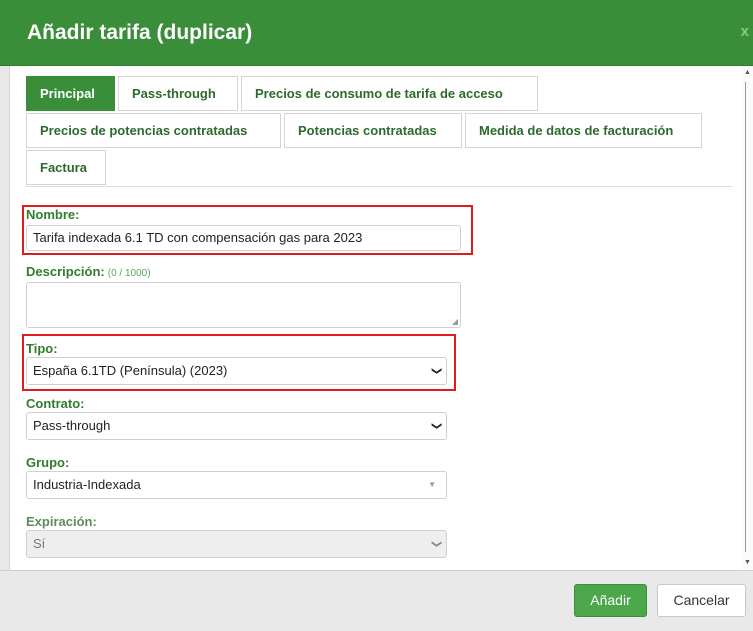 The height and width of the screenshot is (631, 753). I want to click on dialog-left-edge, so click(5, 318).